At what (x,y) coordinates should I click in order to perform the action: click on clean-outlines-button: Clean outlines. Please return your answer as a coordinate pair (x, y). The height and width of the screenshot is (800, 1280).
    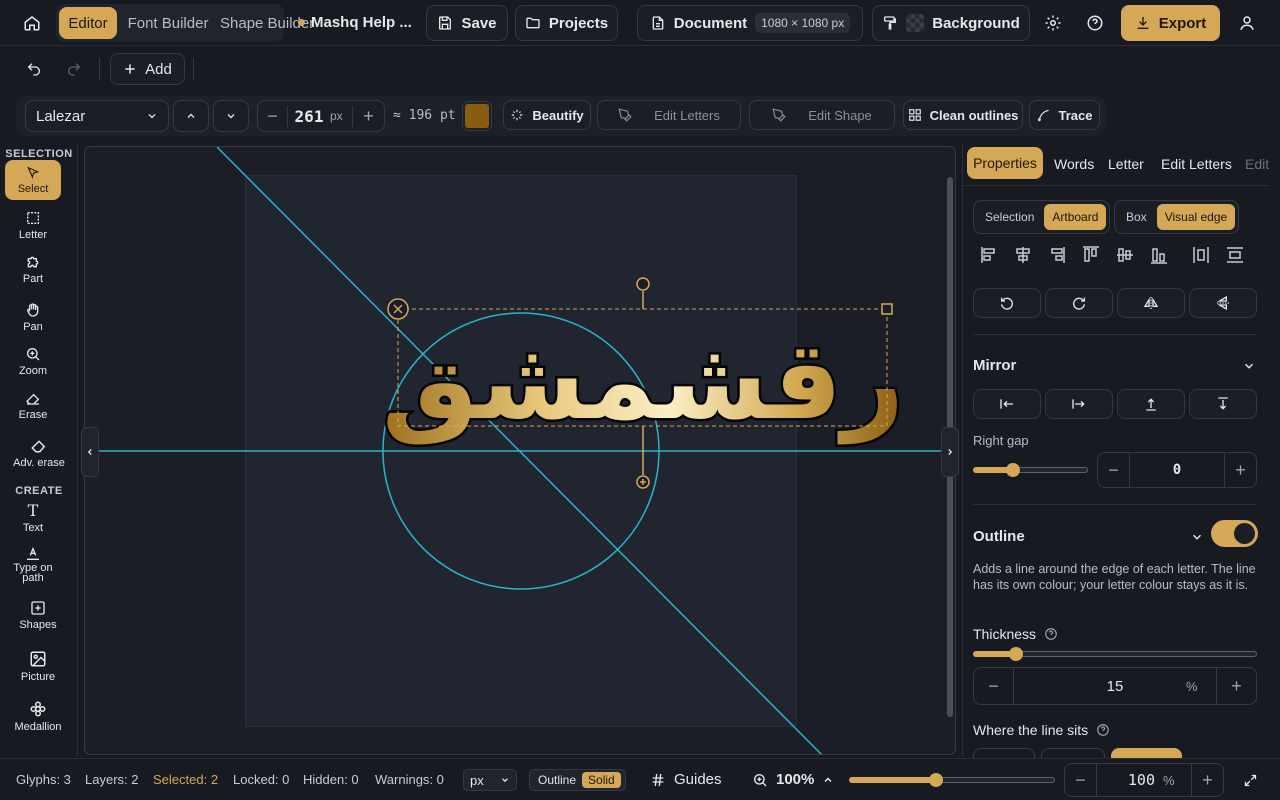
    Looking at the image, I should click on (963, 115).